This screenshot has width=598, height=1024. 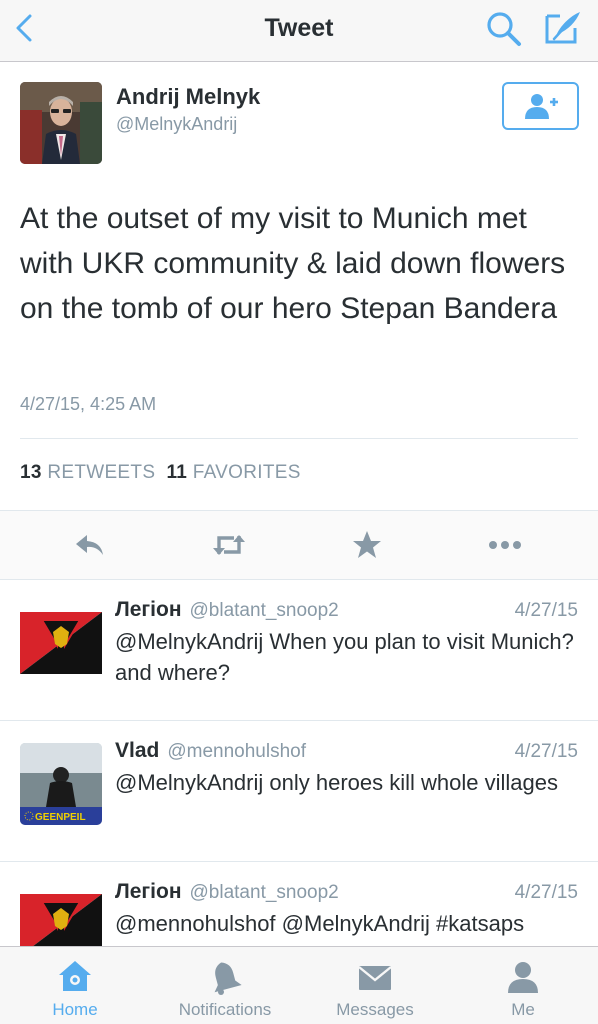 I want to click on avatar: GEENPEIL, so click(x=61, y=784).